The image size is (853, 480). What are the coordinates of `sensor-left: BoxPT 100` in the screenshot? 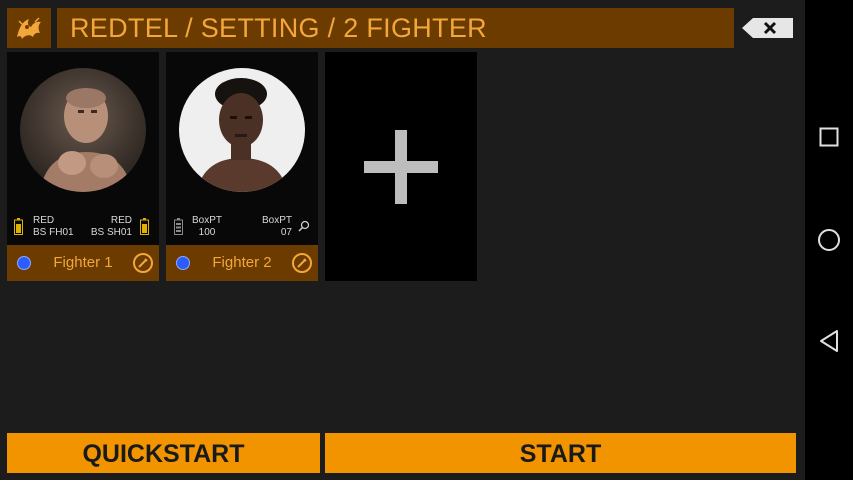 It's located at (207, 227).